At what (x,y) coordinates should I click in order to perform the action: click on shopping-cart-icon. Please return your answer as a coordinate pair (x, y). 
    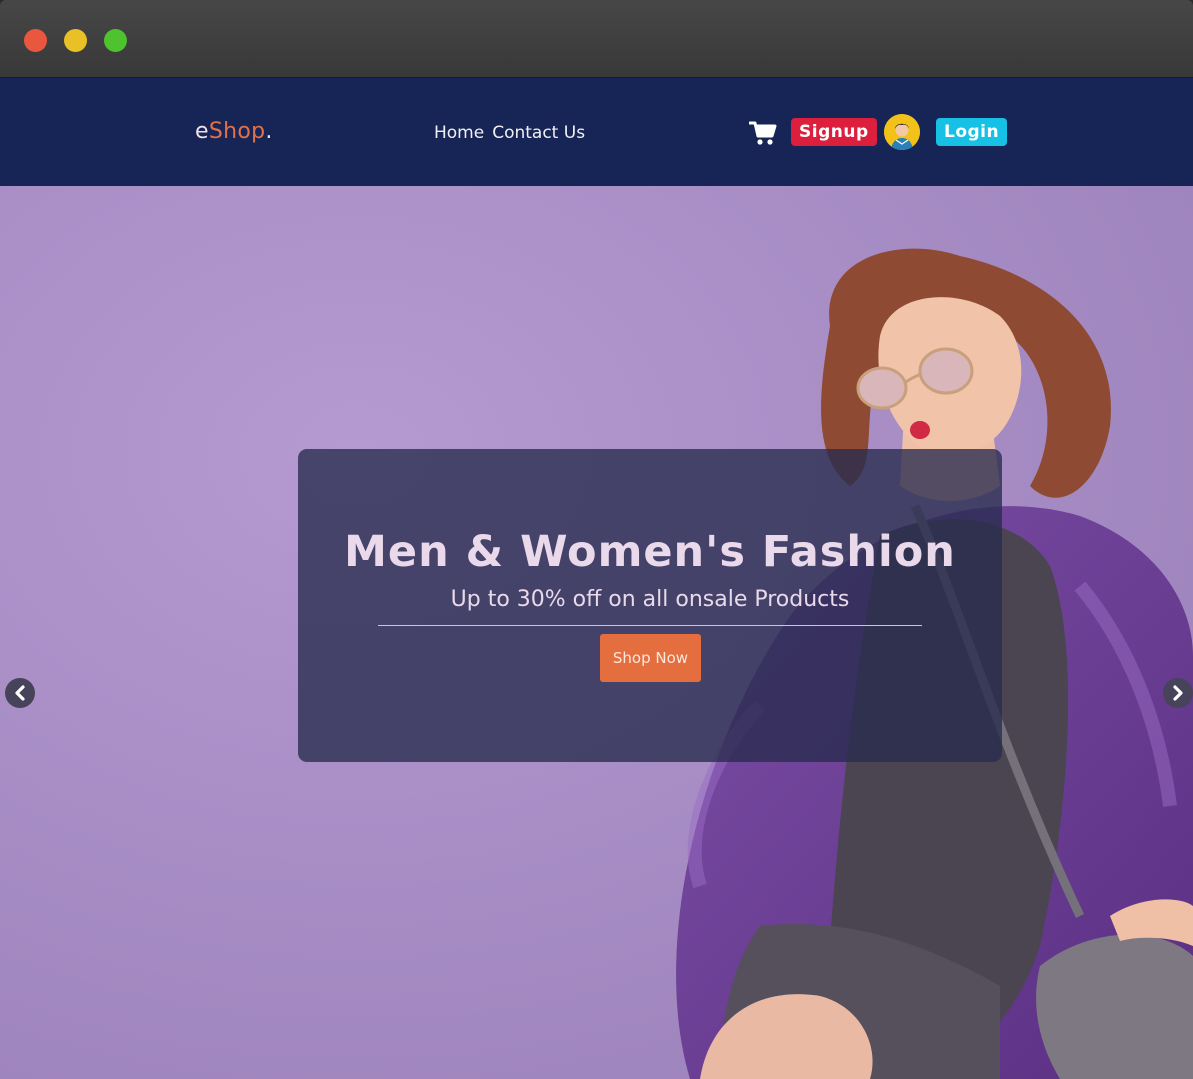
    Looking at the image, I should click on (762, 133).